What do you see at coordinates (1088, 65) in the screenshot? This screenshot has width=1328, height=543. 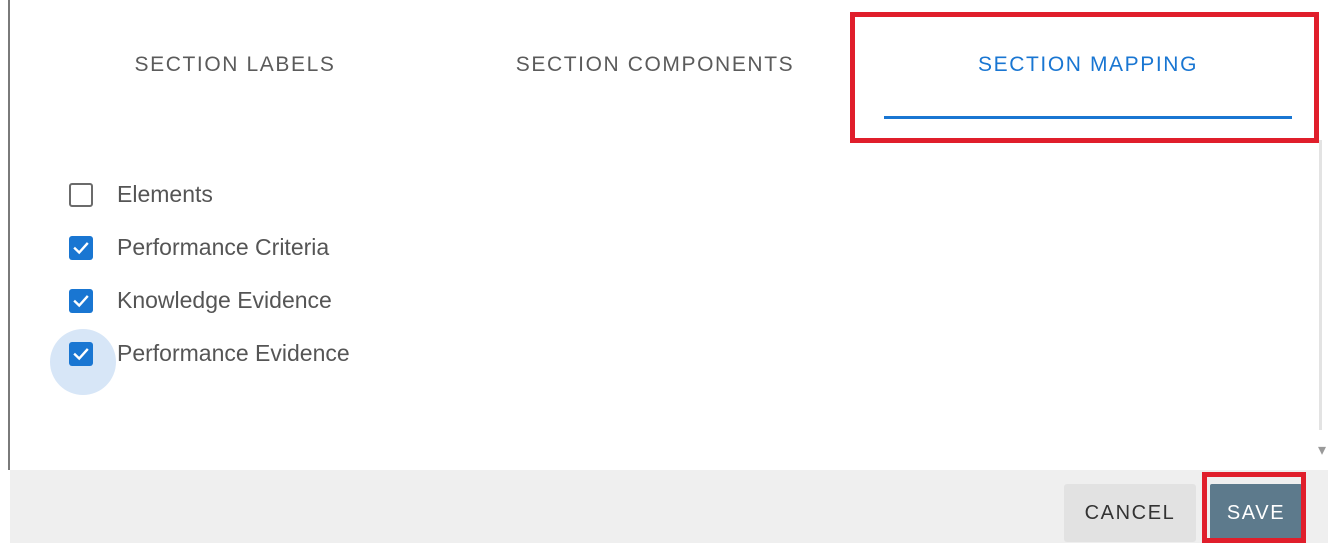 I see `tab-section-mapping: SECTION MAPPING` at bounding box center [1088, 65].